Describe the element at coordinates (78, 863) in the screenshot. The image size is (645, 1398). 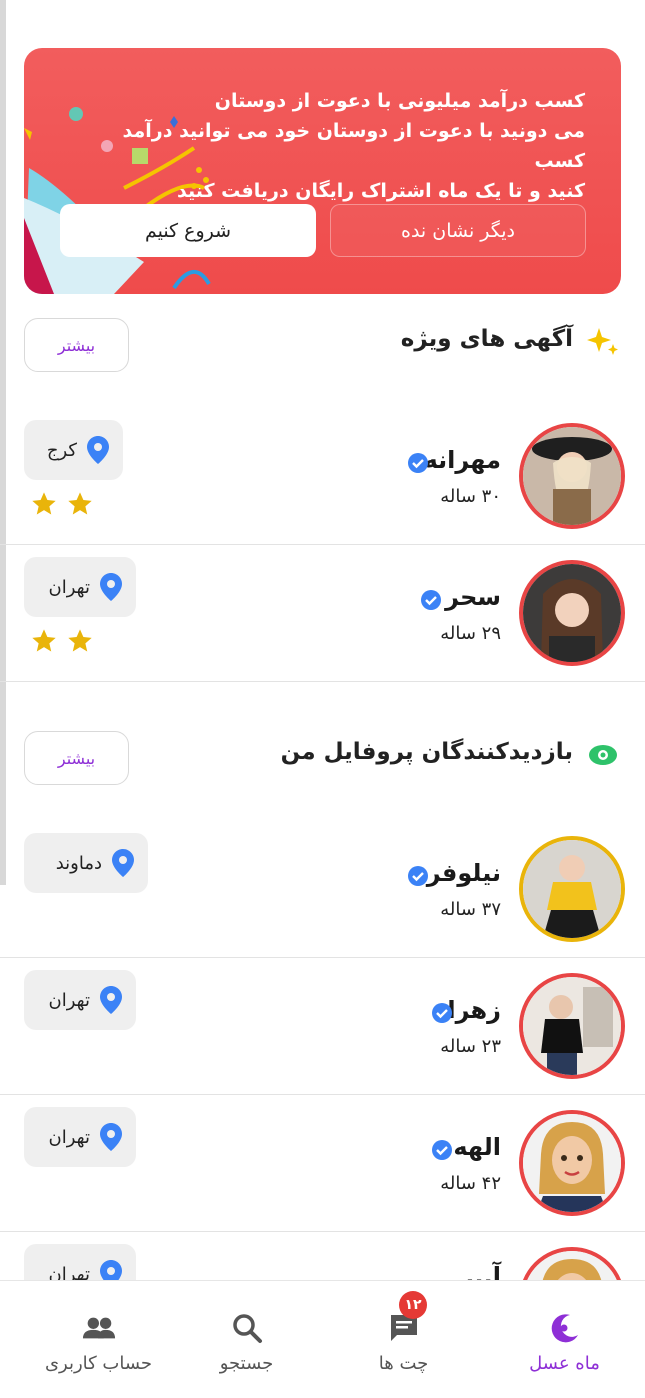
I see `location-label: دماوند` at that location.